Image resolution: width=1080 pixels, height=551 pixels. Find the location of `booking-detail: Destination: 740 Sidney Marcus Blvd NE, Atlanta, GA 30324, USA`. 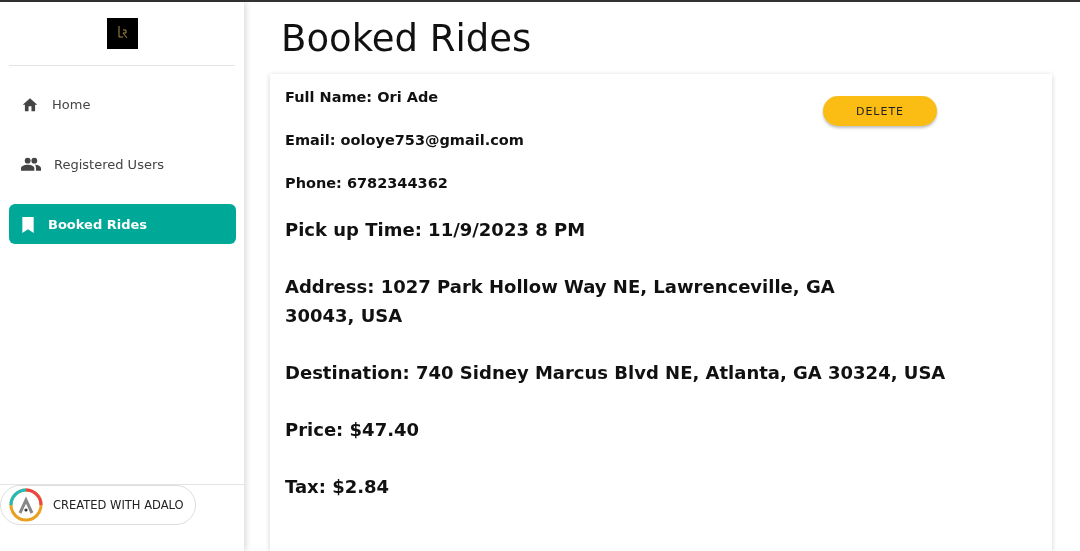

booking-detail: Destination: 740 Sidney Marcus Blvd NE, Atlanta, GA 30324, USA is located at coordinates (616, 373).